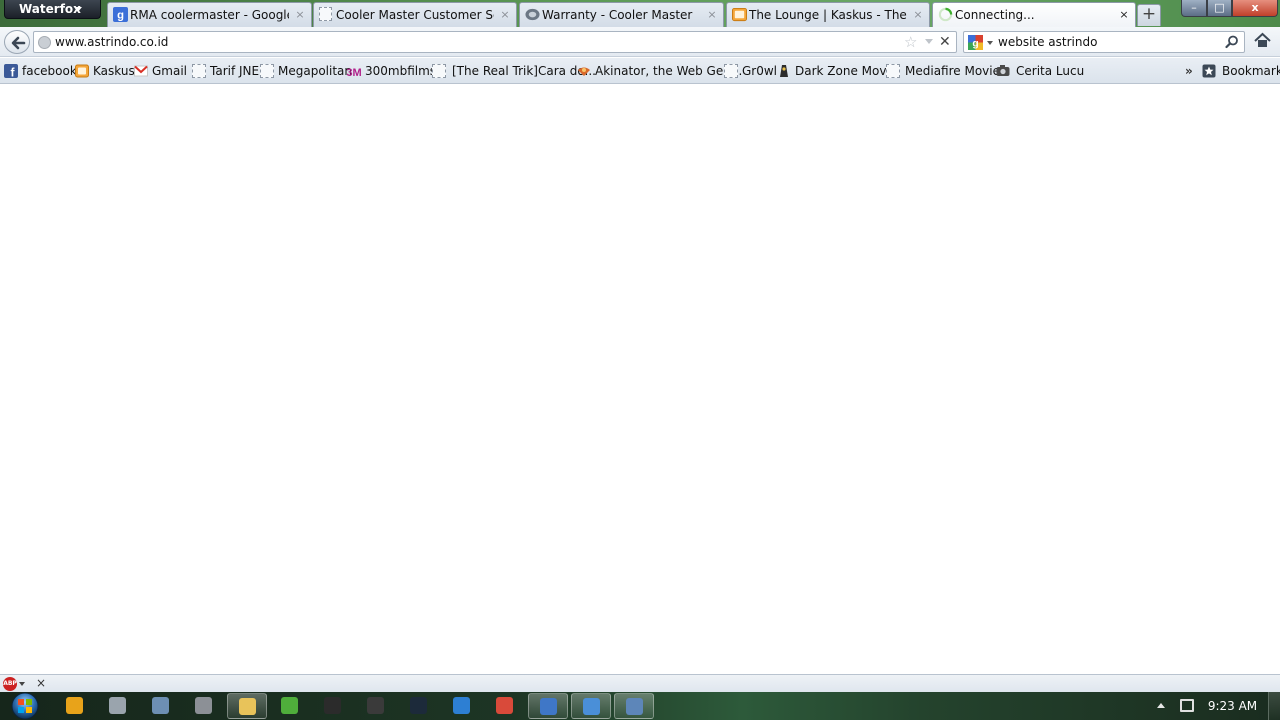  Describe the element at coordinates (111, 42) in the screenshot. I see `url-text: www.astrindo.co.id` at that location.